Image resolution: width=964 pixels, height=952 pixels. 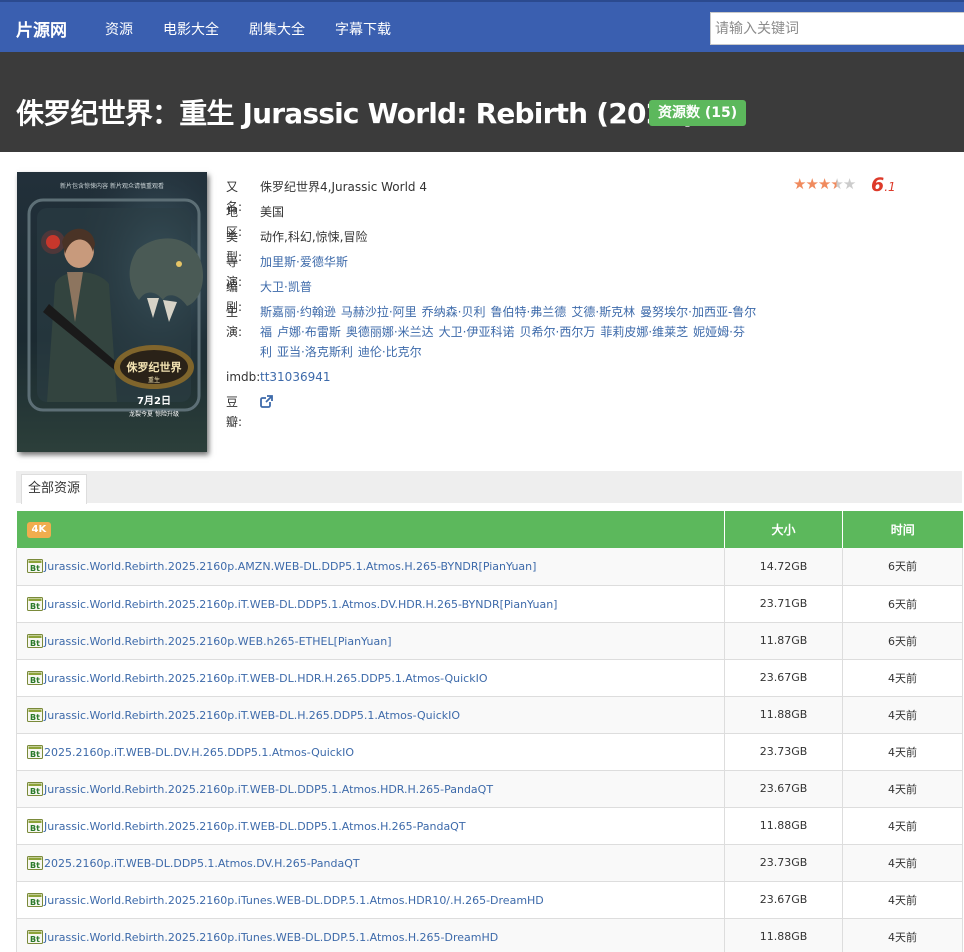 I want to click on size-cell: 23.71GB, so click(x=783, y=604).